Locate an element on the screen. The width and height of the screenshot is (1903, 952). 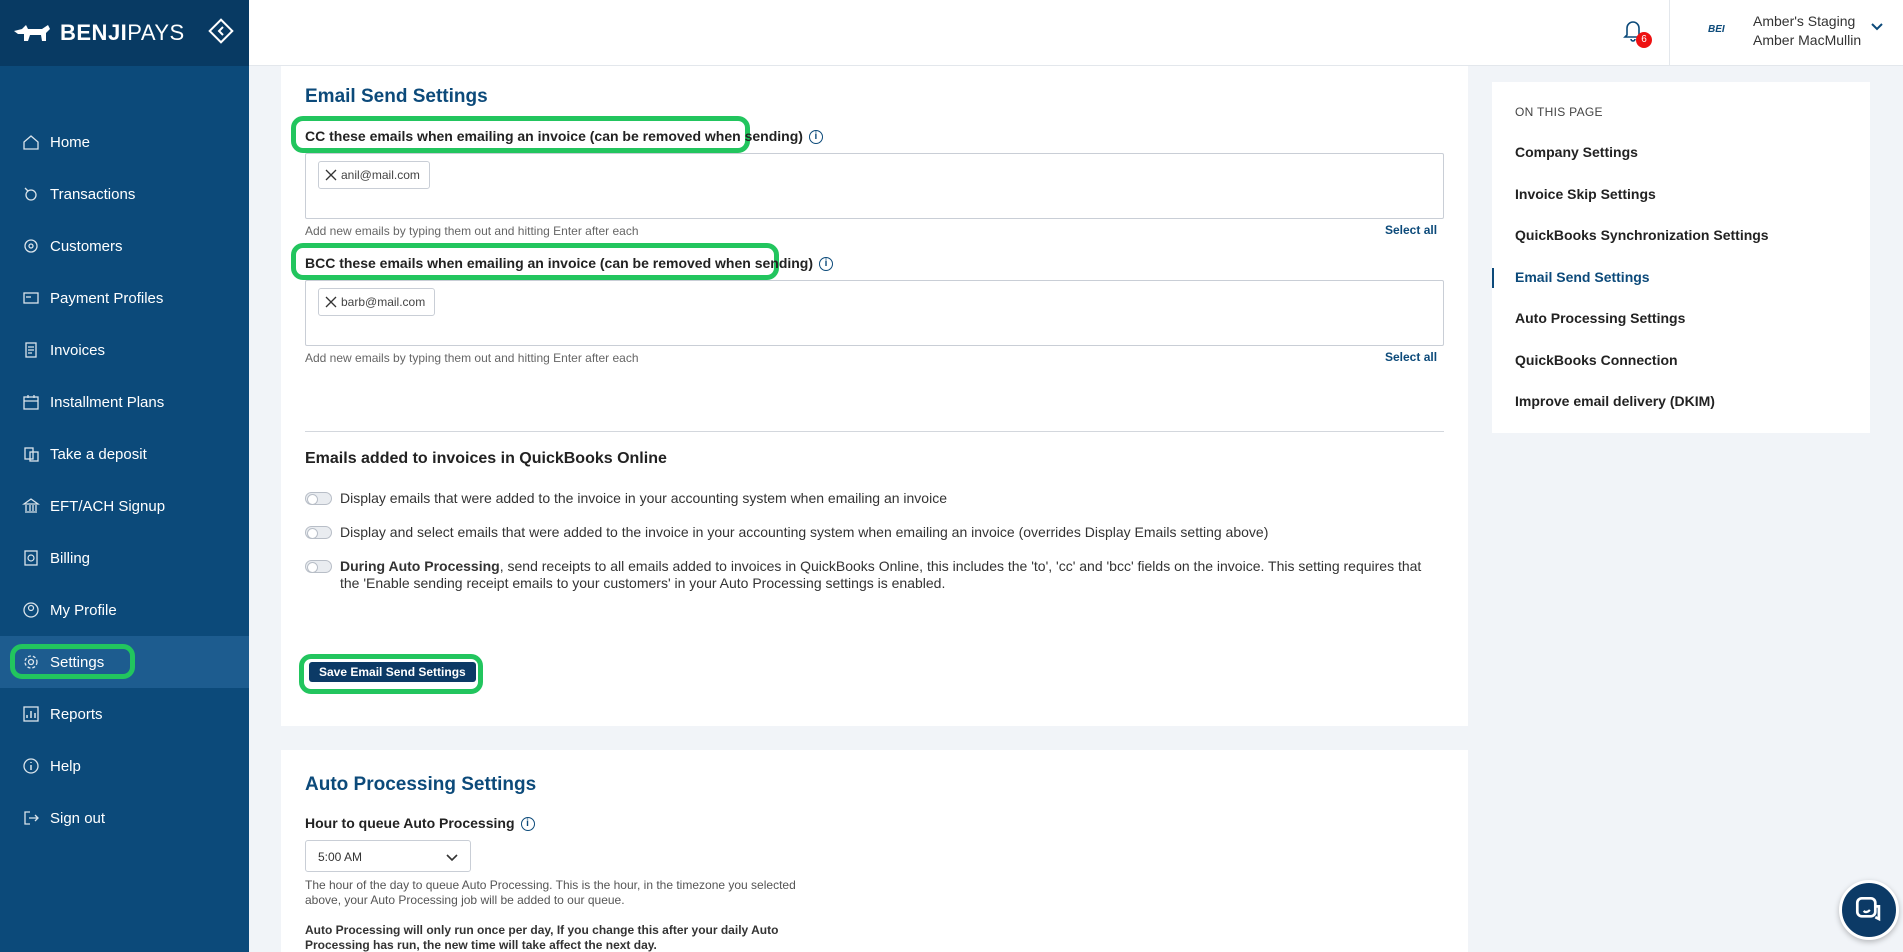
sidebar-item-eft-ach-signup: EFT/ACH Signup is located at coordinates (124, 506).